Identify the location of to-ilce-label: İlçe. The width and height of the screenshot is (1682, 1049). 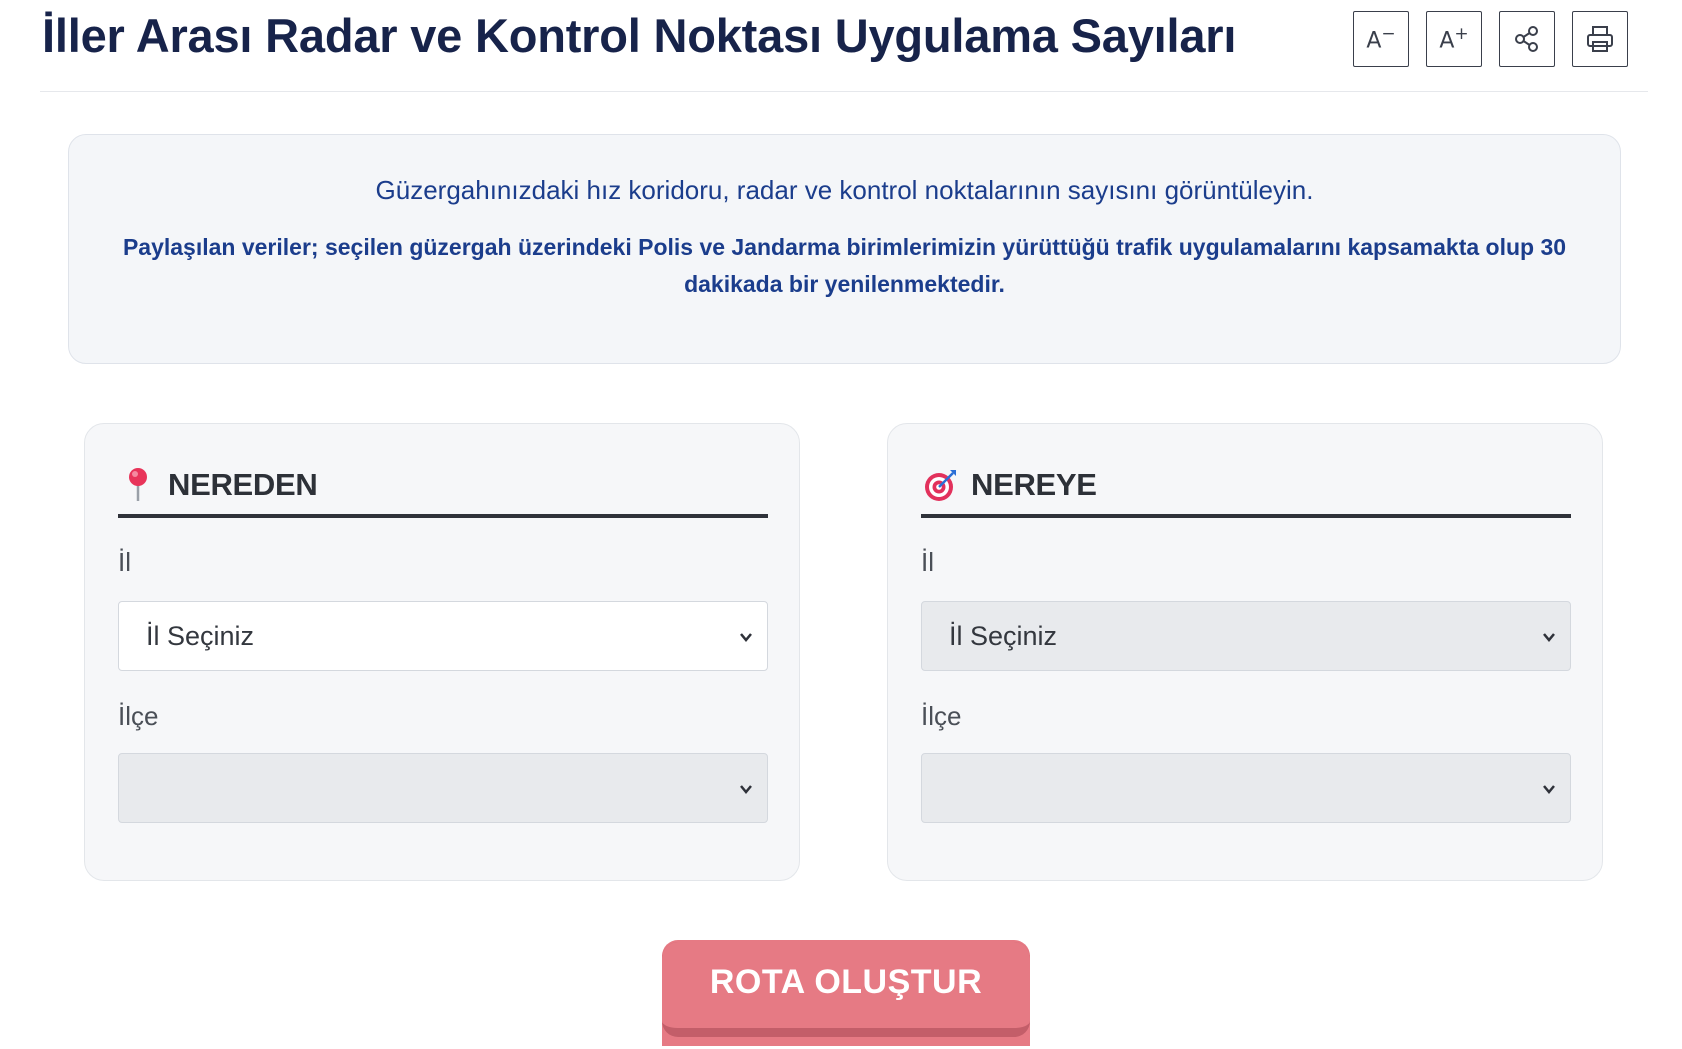
(941, 716).